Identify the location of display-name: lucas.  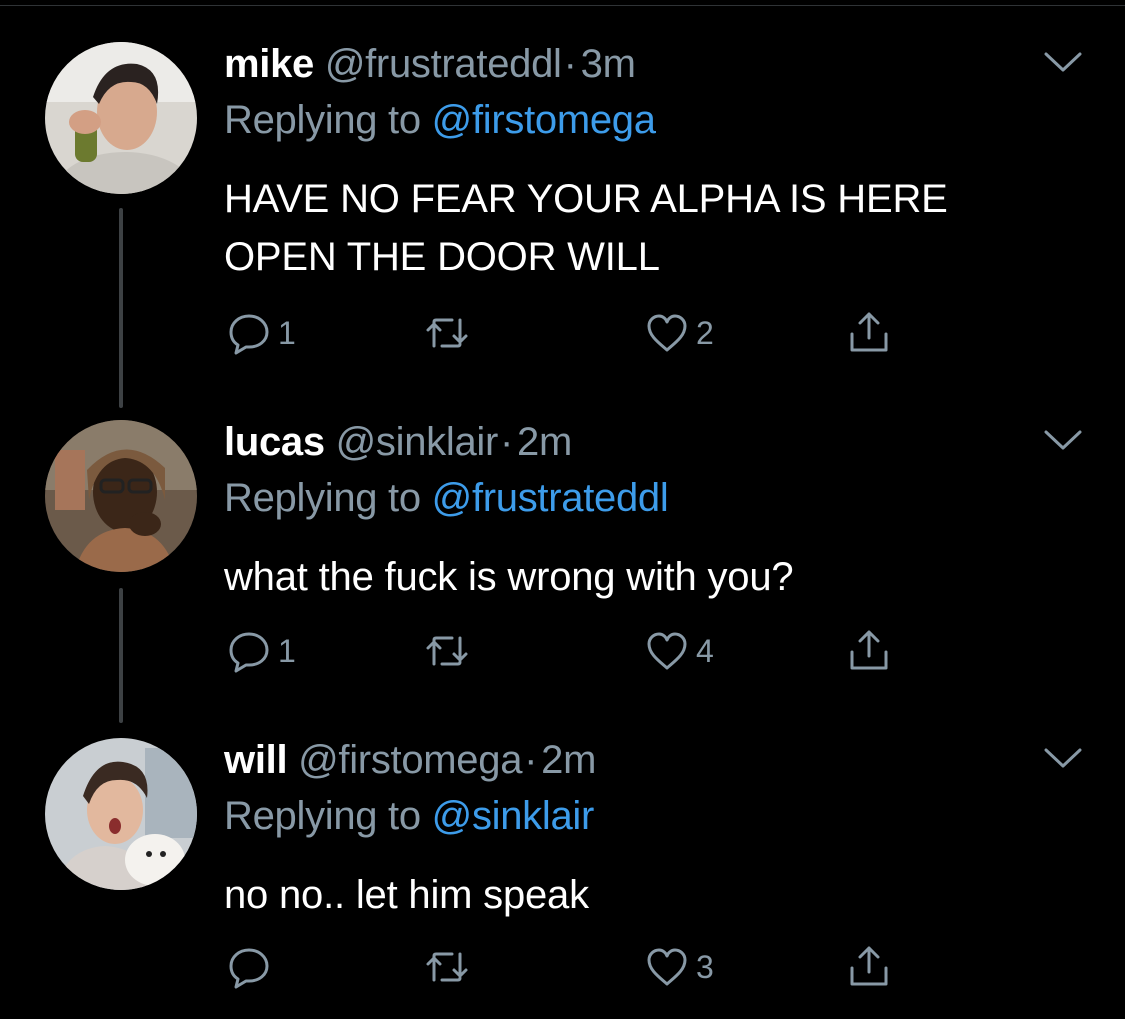
(274, 442).